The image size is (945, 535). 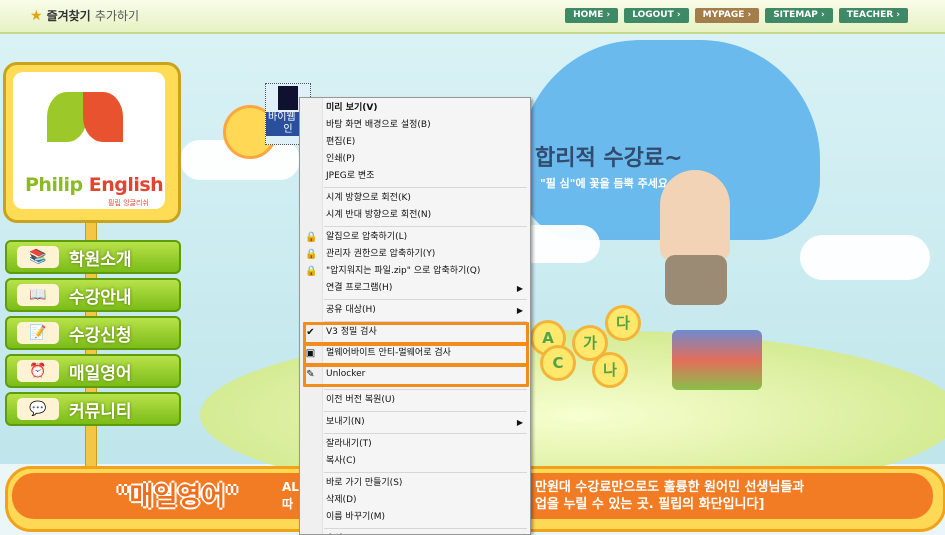 What do you see at coordinates (341, 532) in the screenshot?
I see `menu-item-label: 속성(R)` at bounding box center [341, 532].